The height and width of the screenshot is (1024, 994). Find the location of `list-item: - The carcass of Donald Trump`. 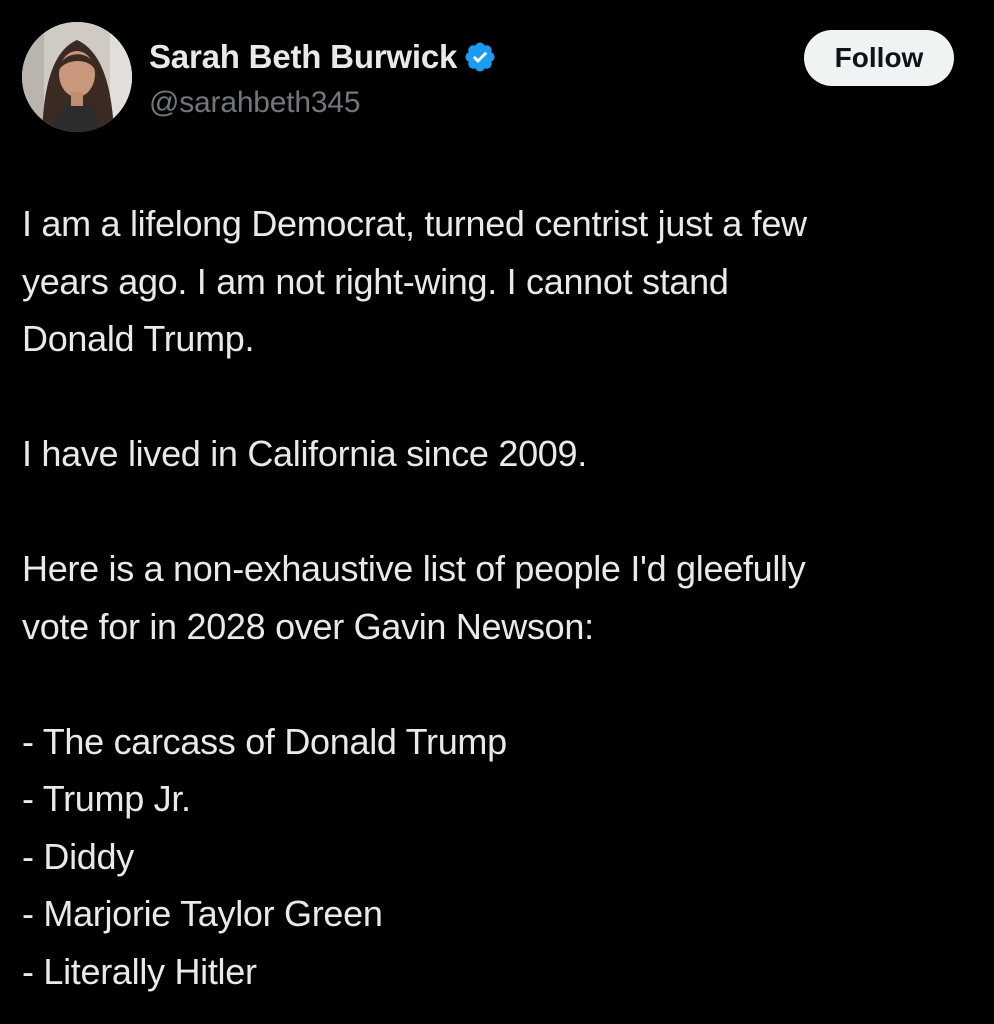

list-item: - The carcass of Donald Trump is located at coordinates (264, 741).